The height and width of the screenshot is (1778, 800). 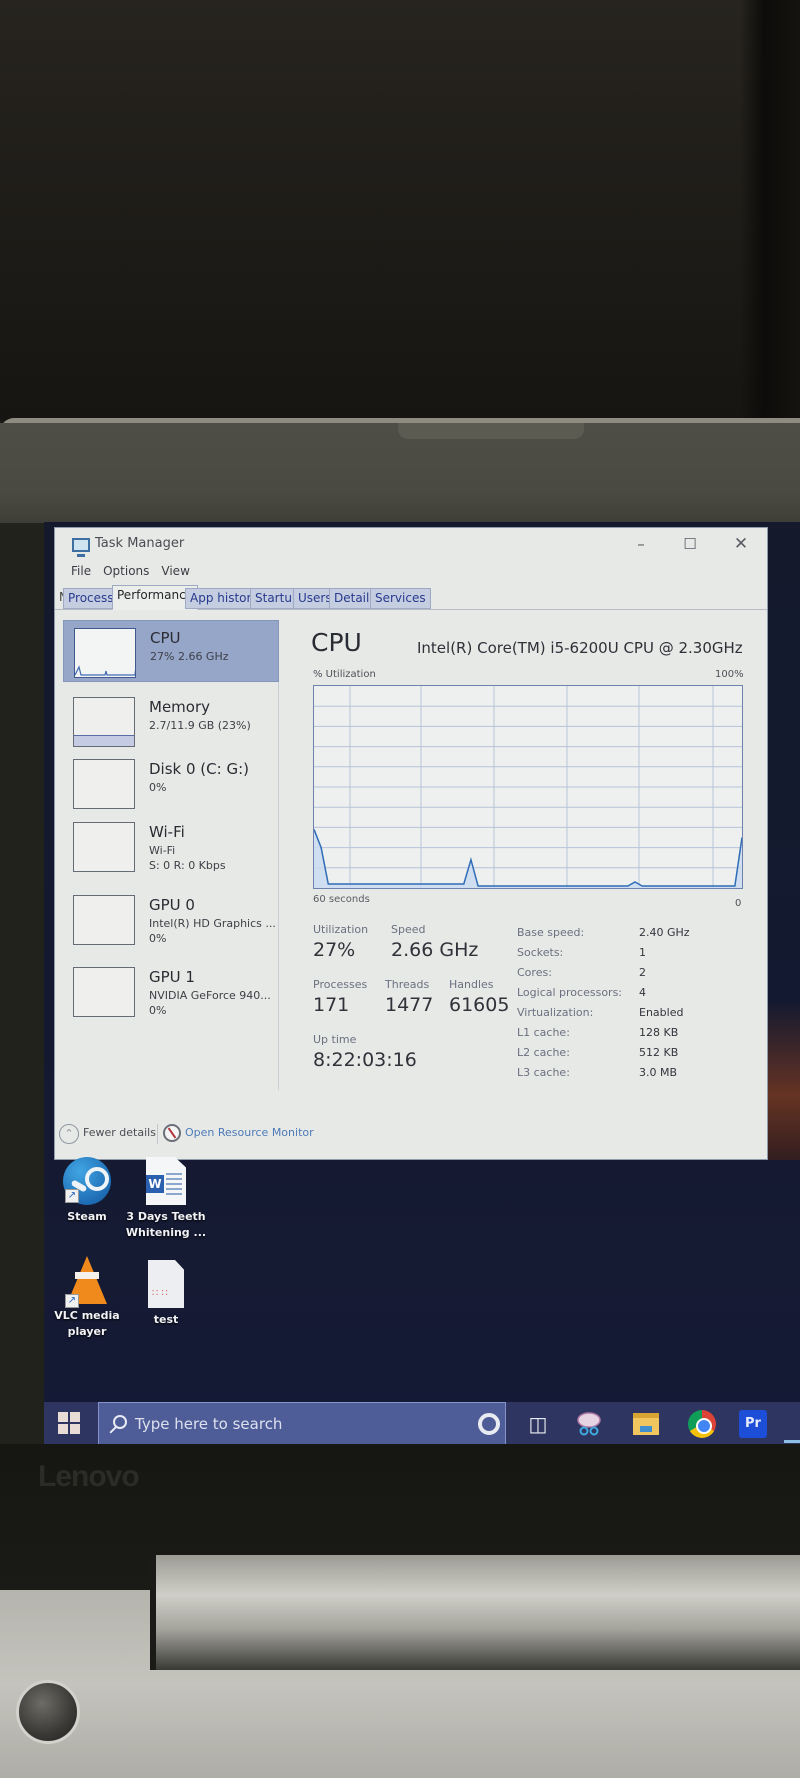 What do you see at coordinates (646, 1424) in the screenshot?
I see `file-explorer-icon` at bounding box center [646, 1424].